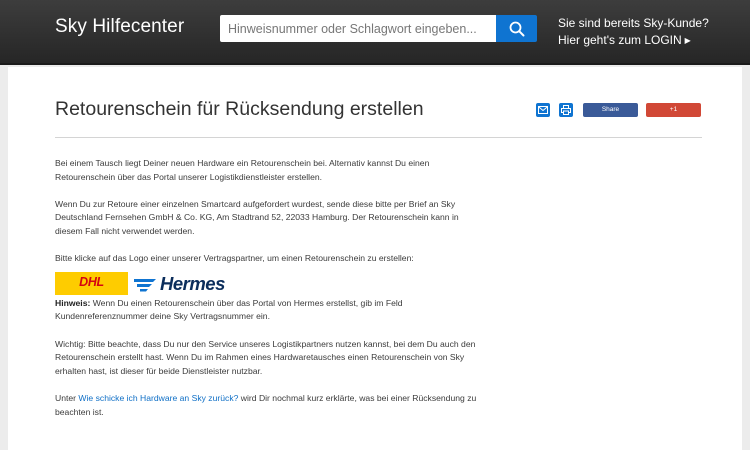  What do you see at coordinates (610, 110) in the screenshot?
I see `facebook-share-button: Share` at bounding box center [610, 110].